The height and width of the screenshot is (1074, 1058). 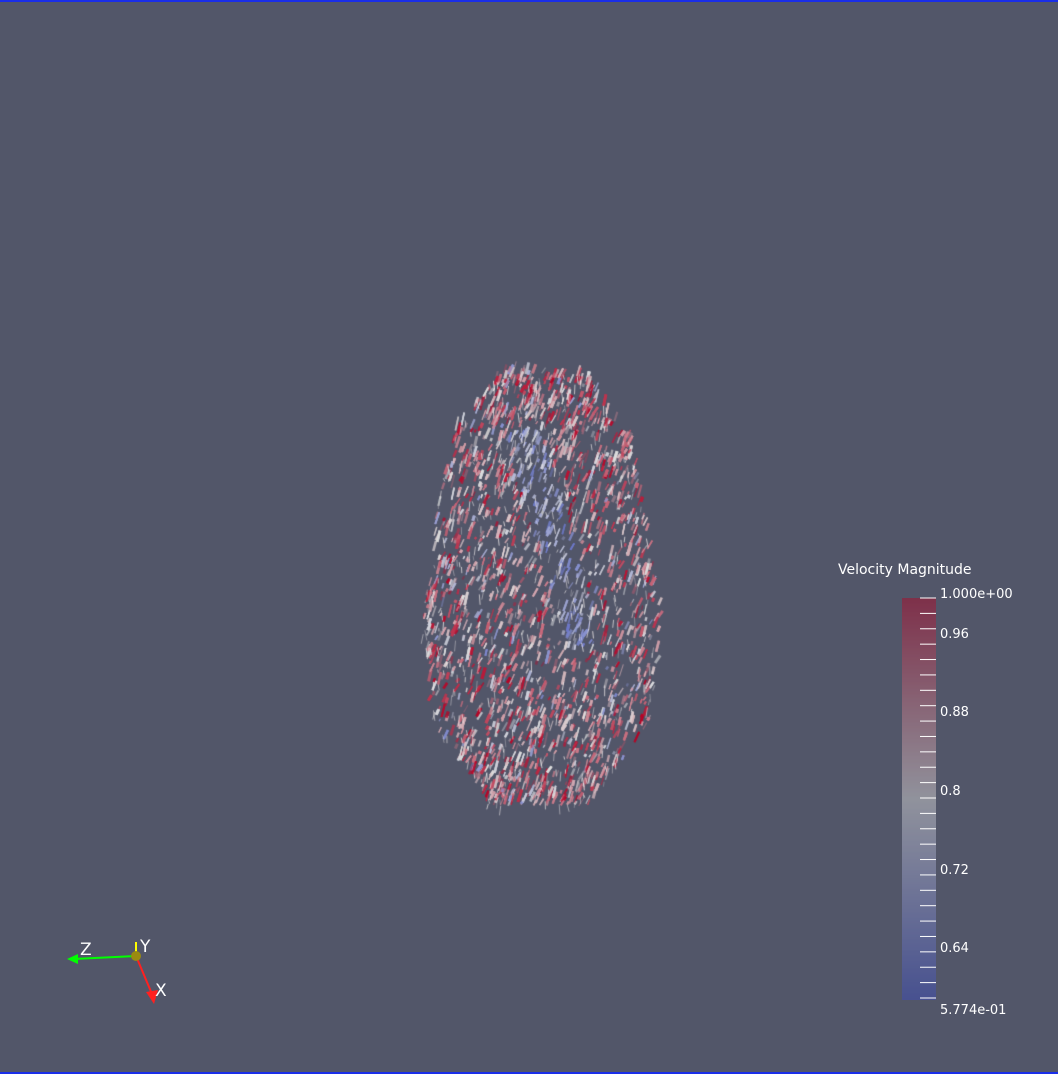 What do you see at coordinates (954, 634) in the screenshot?
I see `colorbar-tick-label: 0.96` at bounding box center [954, 634].